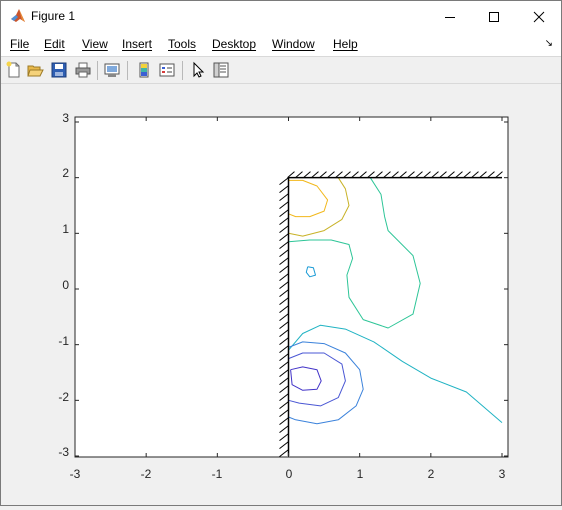  Describe the element at coordinates (431, 474) in the screenshot. I see `x-tick-label: 2` at that location.